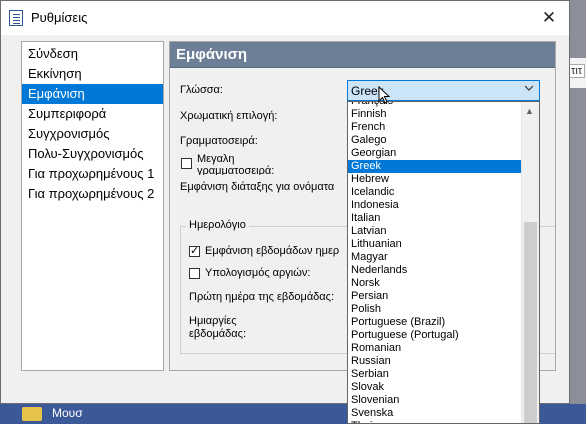 The height and width of the screenshot is (424, 586). I want to click on language-option: Français, so click(435, 105).